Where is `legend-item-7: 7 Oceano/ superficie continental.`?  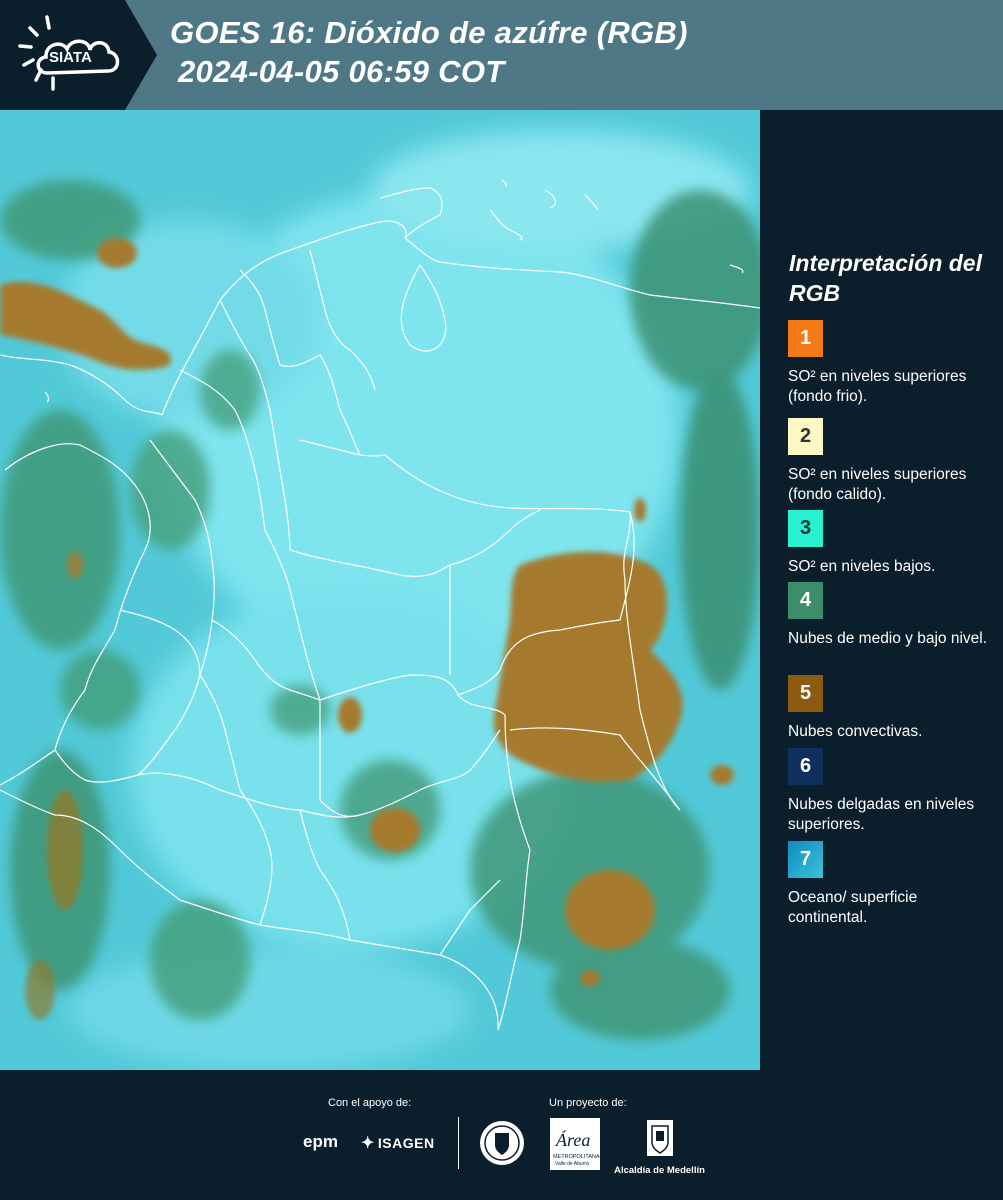 legend-item-7: 7 Oceano/ superficie continental. is located at coordinates (890, 884).